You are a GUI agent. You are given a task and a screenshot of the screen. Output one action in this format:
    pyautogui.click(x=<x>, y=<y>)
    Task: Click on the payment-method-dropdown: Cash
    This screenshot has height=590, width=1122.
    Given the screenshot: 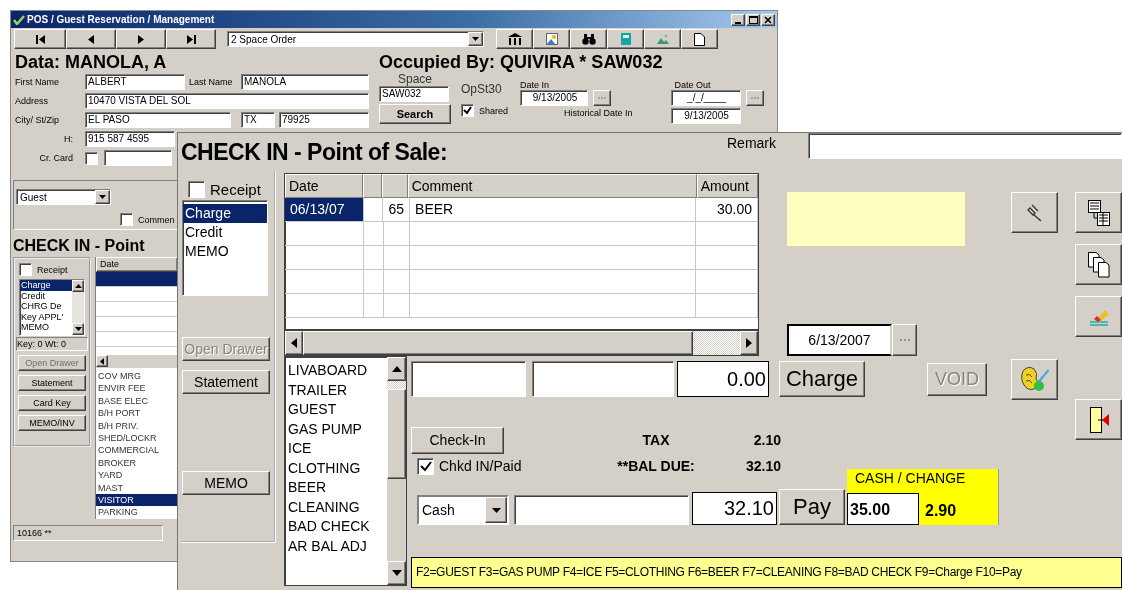 What is the action you would take?
    pyautogui.click(x=463, y=510)
    